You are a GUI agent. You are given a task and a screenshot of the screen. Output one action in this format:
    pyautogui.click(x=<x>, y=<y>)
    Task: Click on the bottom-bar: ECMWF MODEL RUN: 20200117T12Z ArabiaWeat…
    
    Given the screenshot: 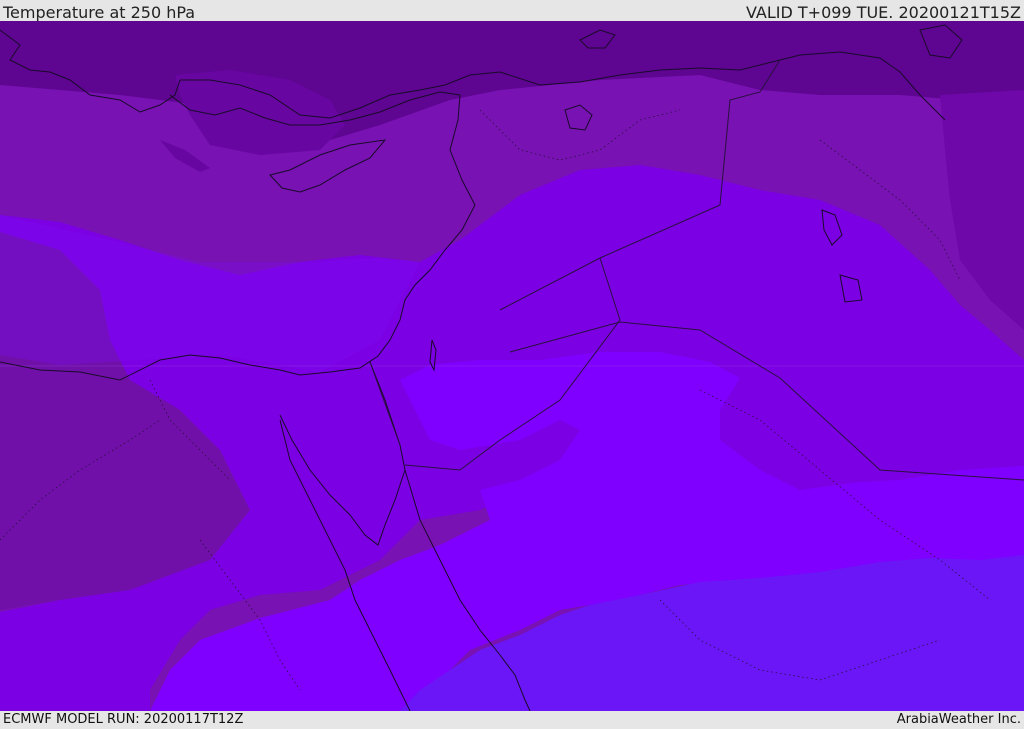 What is the action you would take?
    pyautogui.click(x=512, y=720)
    